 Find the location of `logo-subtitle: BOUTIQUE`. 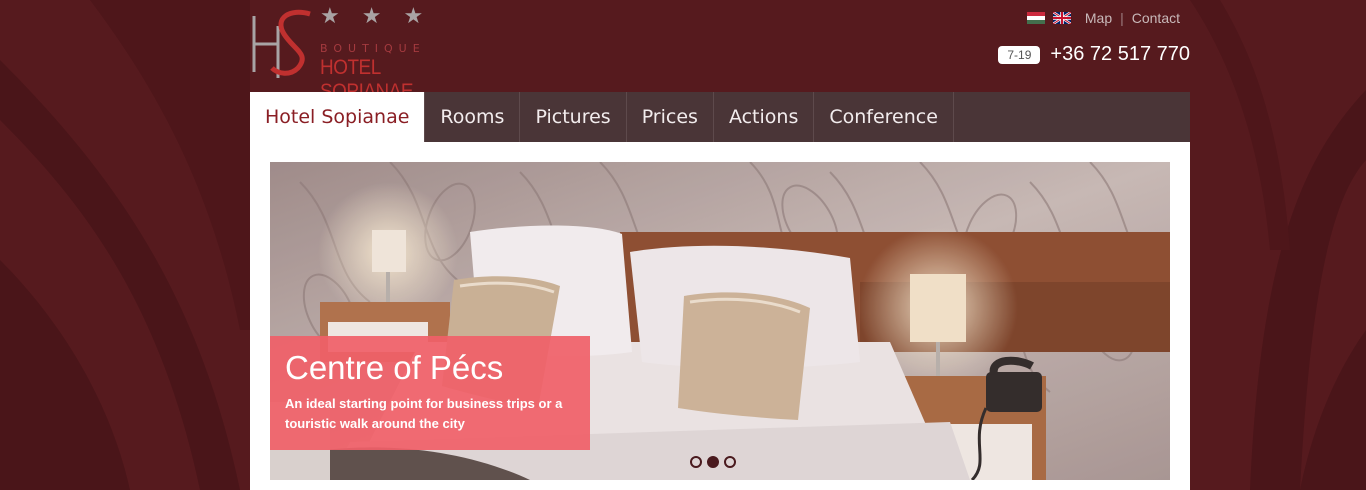

logo-subtitle: BOUTIQUE is located at coordinates (373, 48).